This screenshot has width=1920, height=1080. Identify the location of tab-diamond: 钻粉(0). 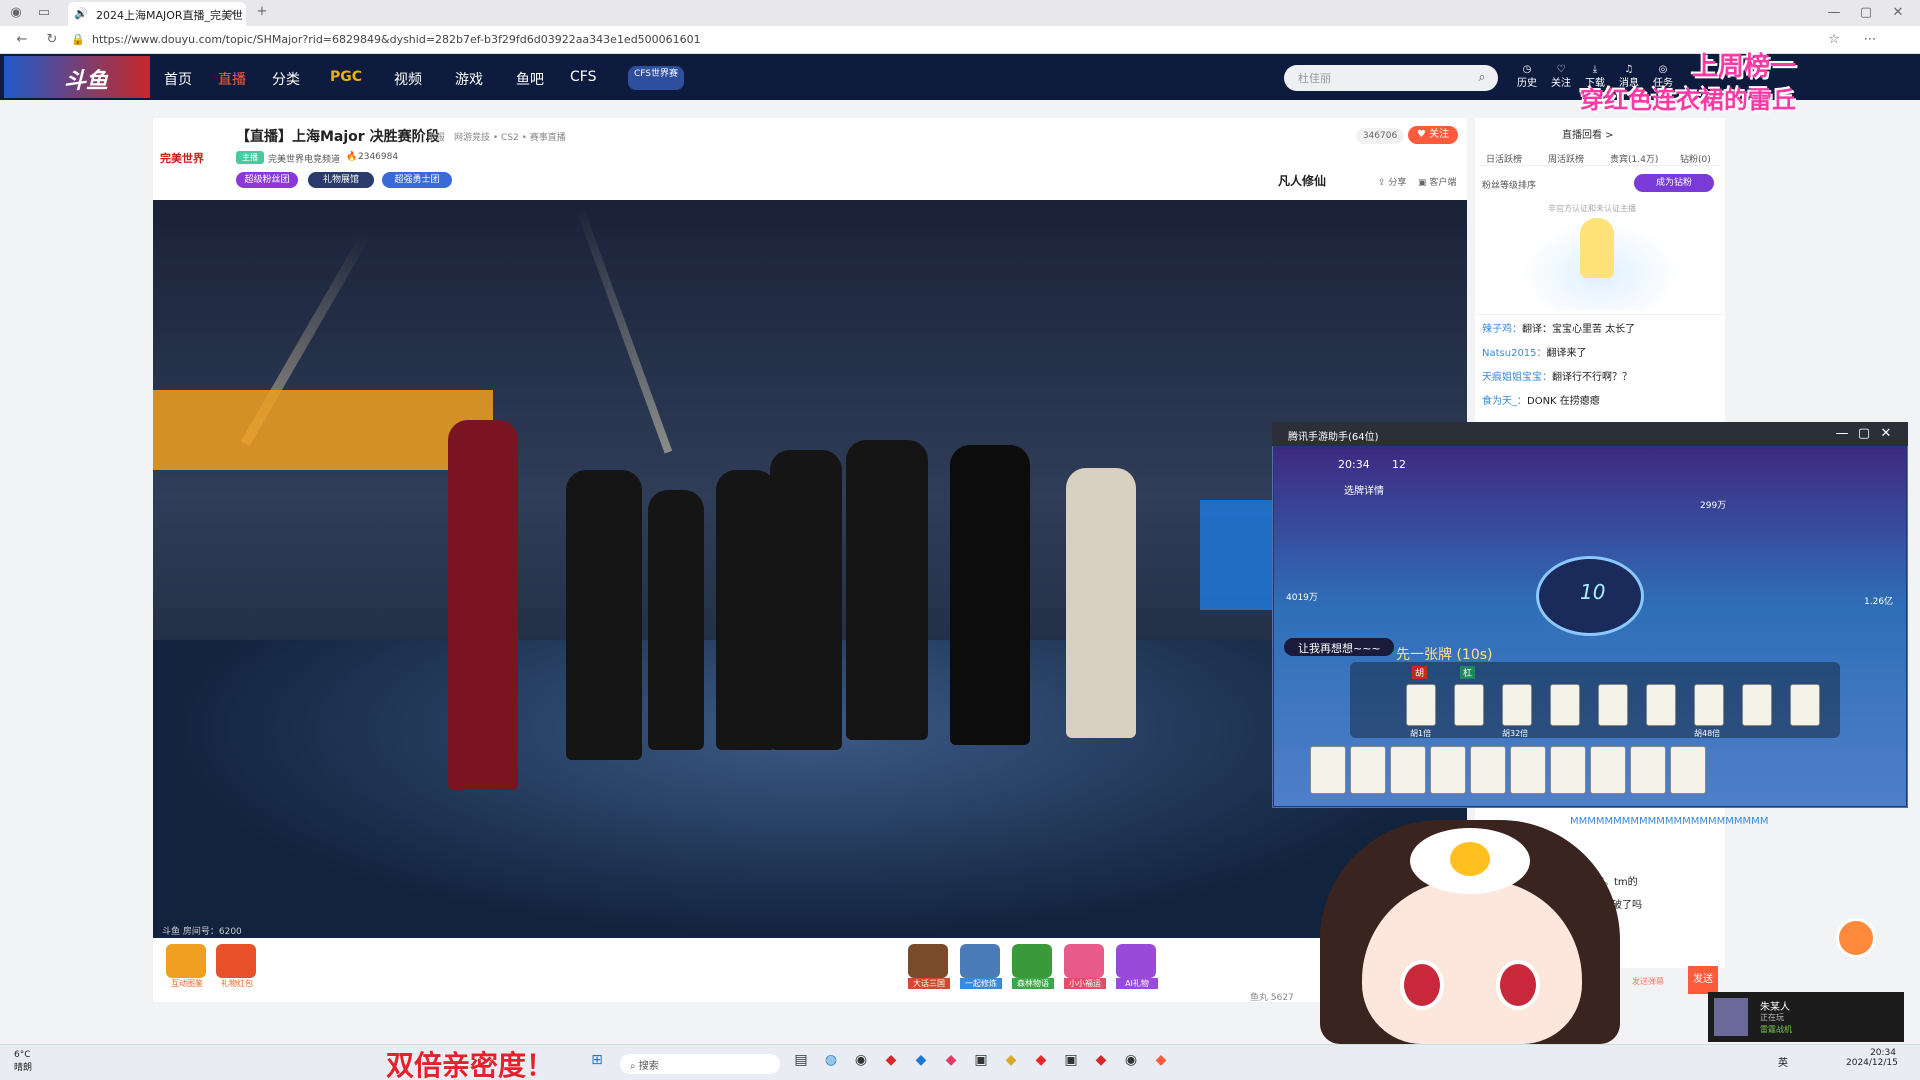
(1695, 158).